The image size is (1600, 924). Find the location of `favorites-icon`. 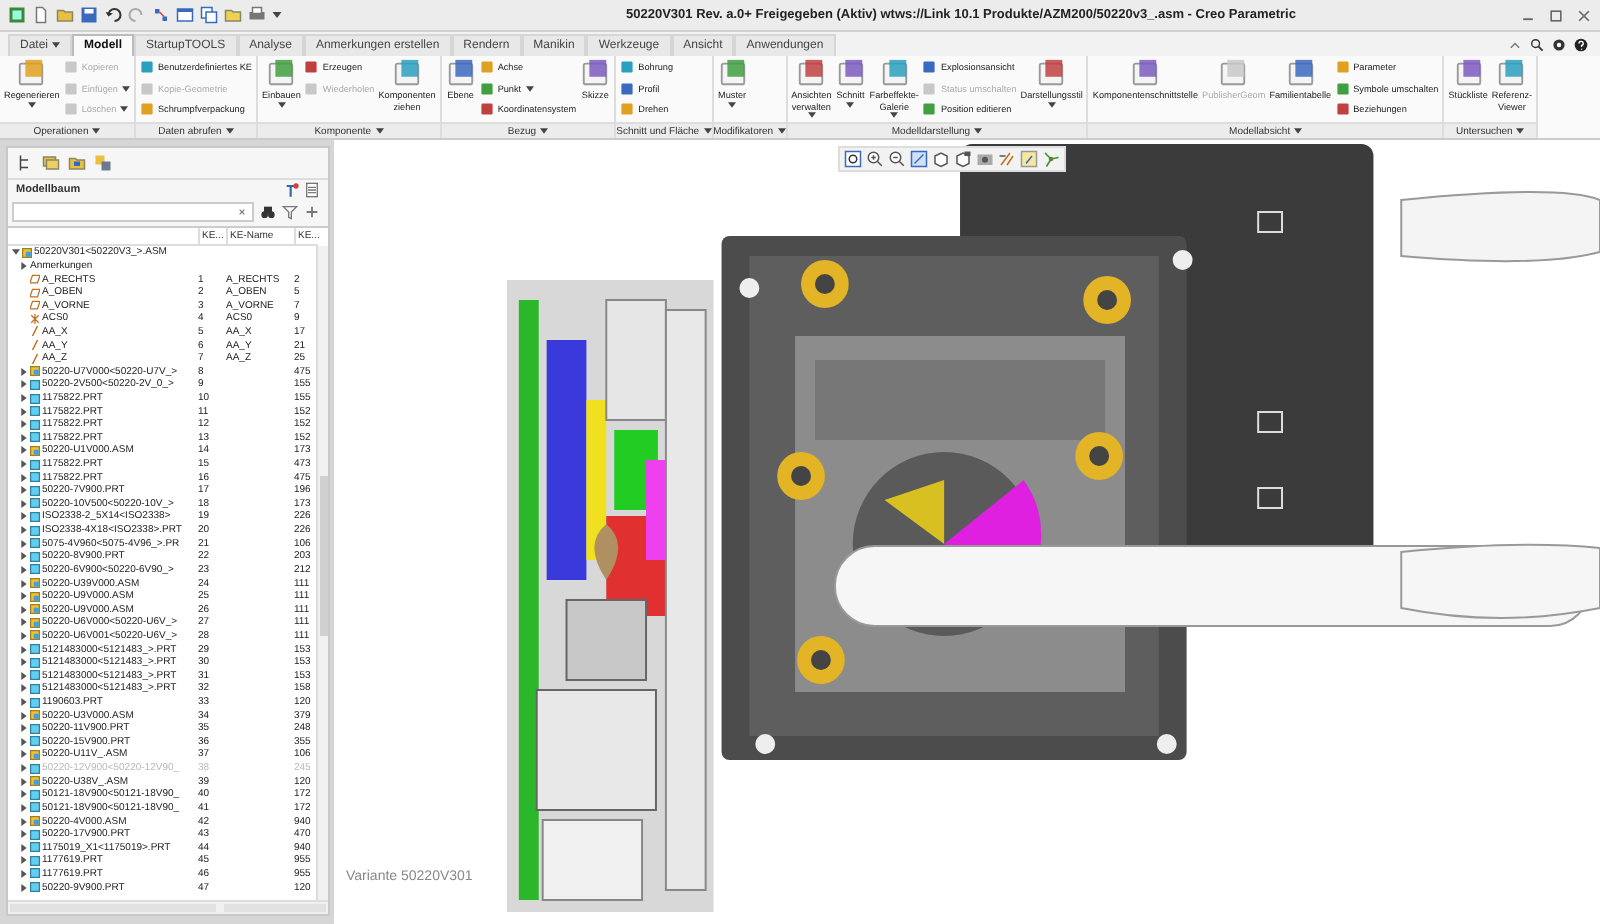

favorites-icon is located at coordinates (103, 163).